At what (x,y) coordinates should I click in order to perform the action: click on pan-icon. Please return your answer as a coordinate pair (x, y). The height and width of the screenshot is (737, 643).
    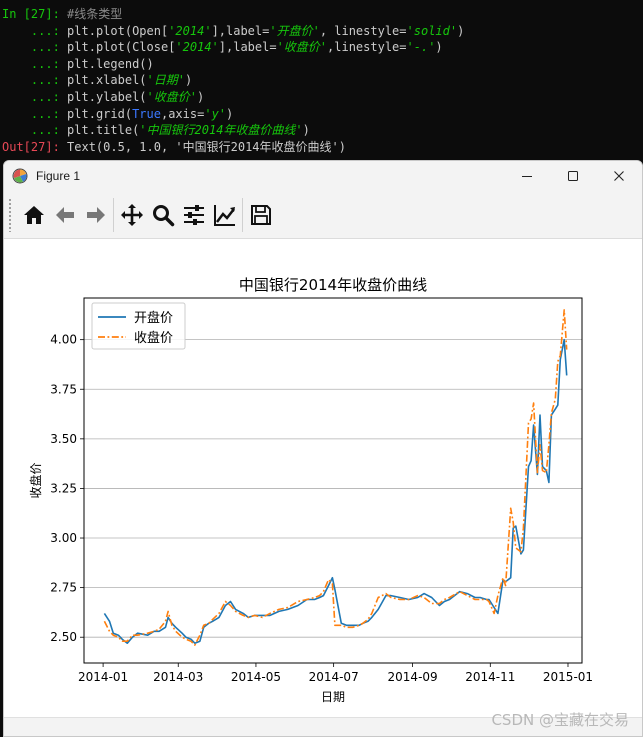
    Looking at the image, I should click on (131, 214).